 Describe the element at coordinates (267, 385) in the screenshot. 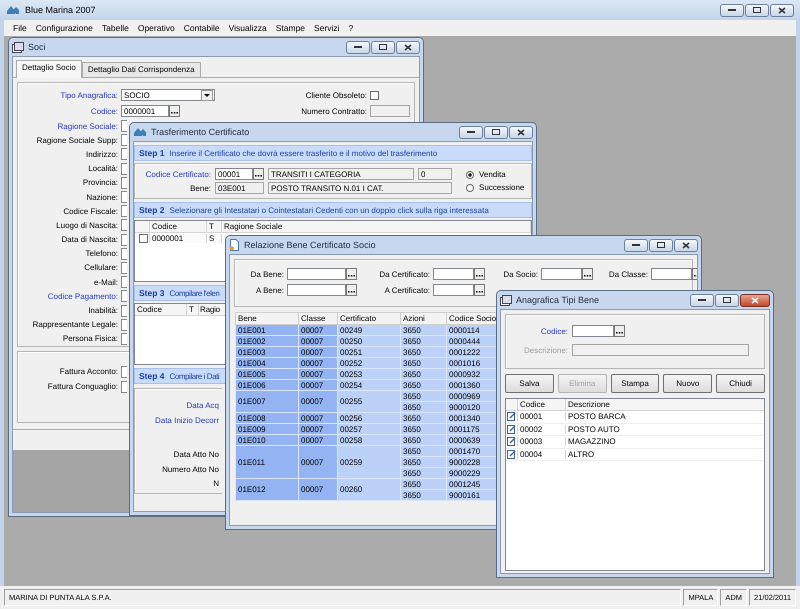

I see `table-cell: 01E006` at that location.